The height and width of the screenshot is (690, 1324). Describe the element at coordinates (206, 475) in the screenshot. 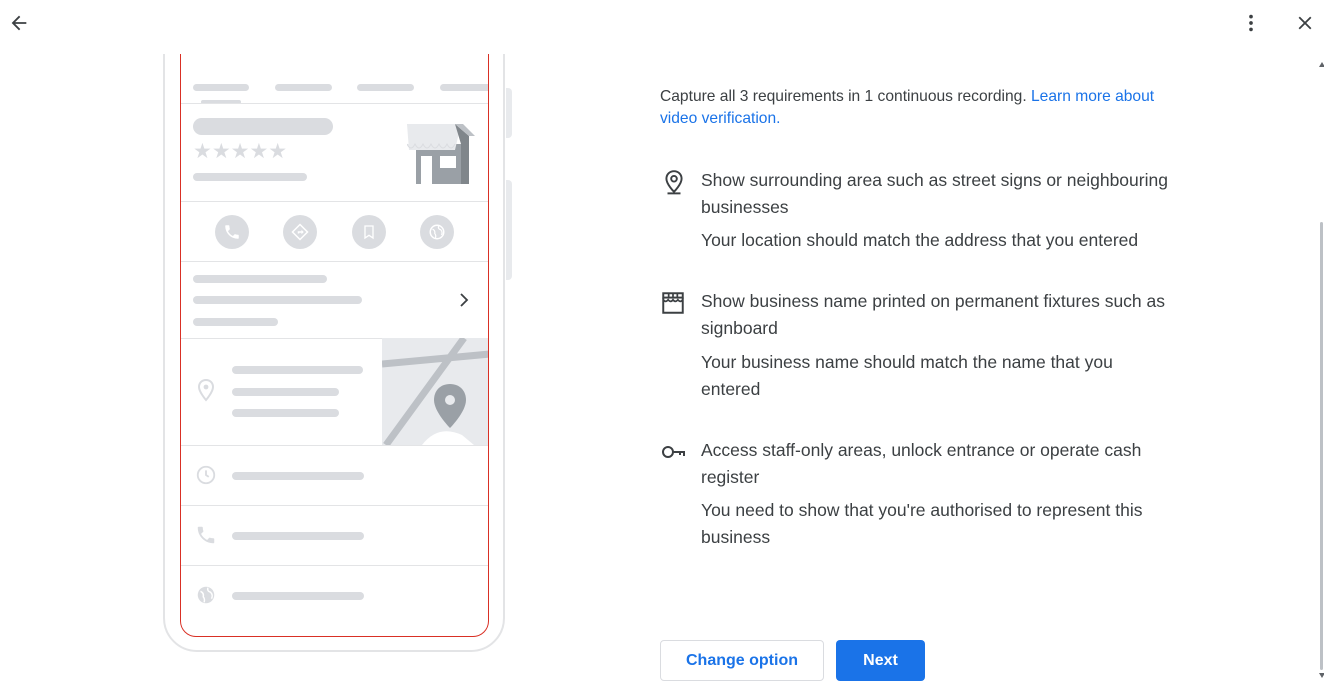

I see `clock-icon` at that location.